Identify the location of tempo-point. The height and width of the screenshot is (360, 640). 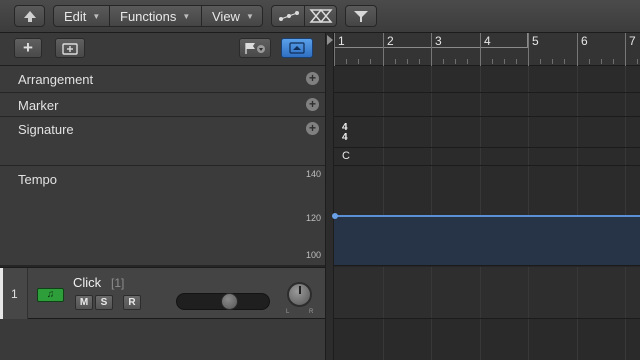
(335, 216).